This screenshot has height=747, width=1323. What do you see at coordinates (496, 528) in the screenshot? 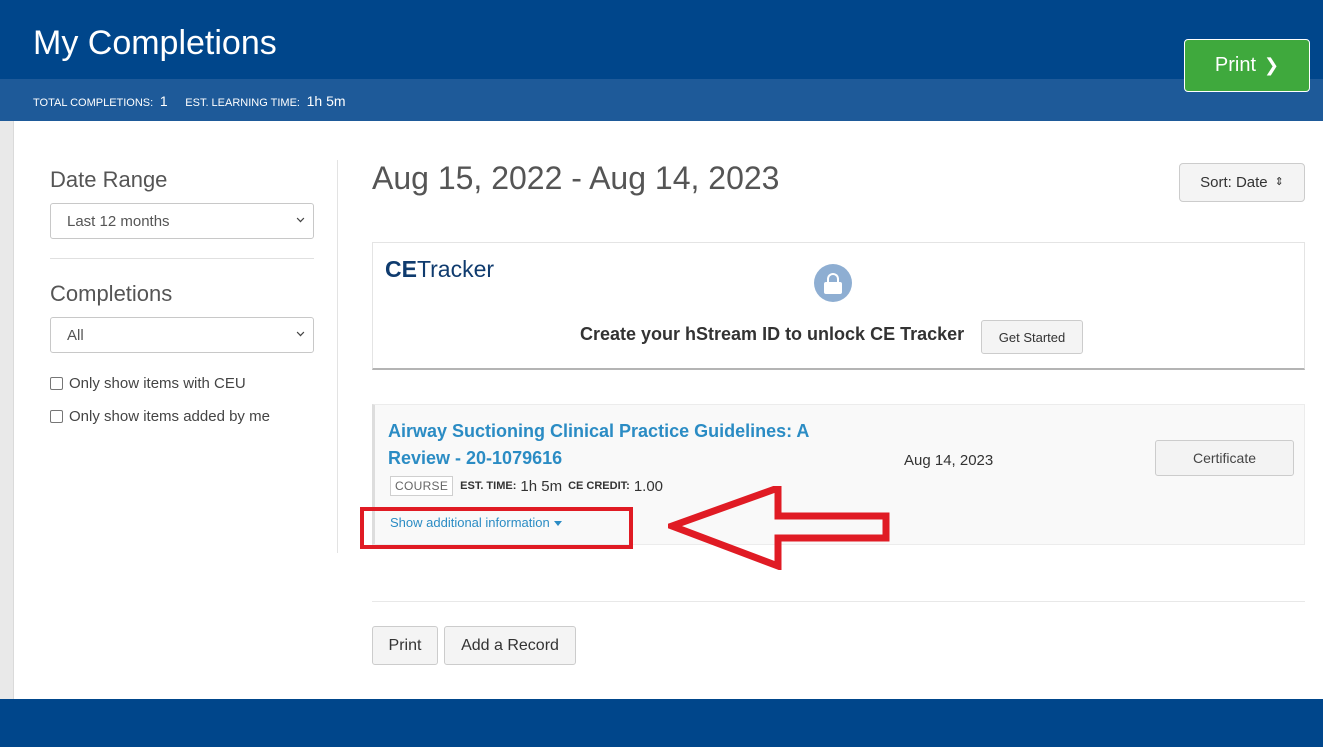
I see `highlight-box-annotation` at bounding box center [496, 528].